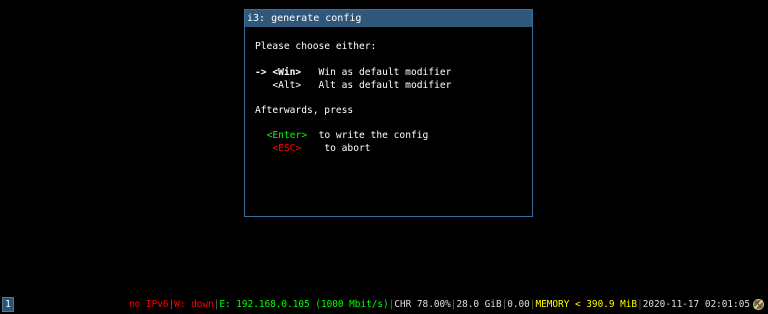  What do you see at coordinates (149, 304) in the screenshot?
I see `ipv6-status: no IPv6` at bounding box center [149, 304].